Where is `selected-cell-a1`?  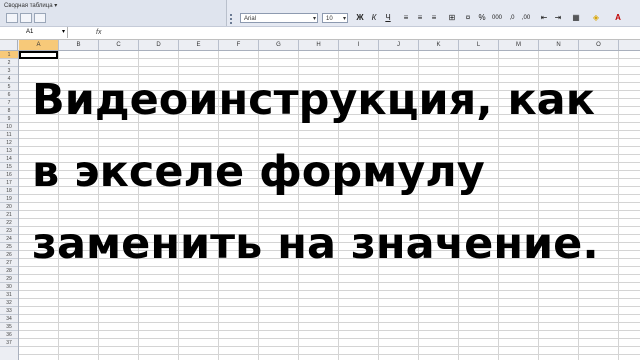 selected-cell-a1 is located at coordinates (38, 55).